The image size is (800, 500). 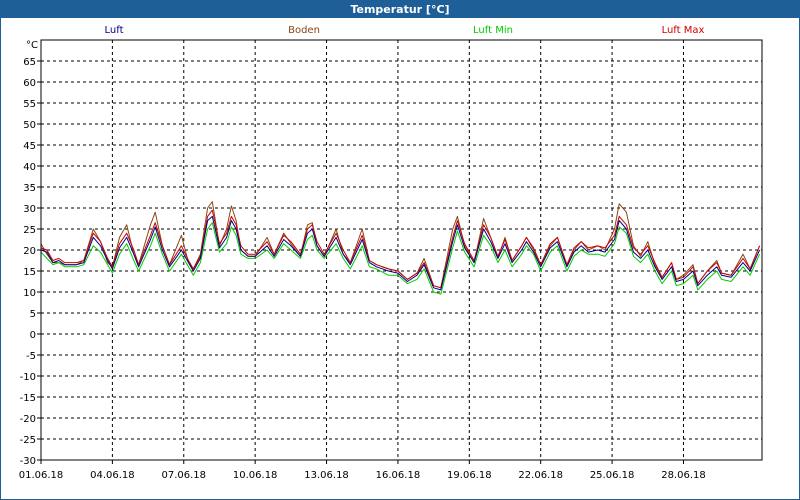 What do you see at coordinates (255, 475) in the screenshot?
I see `x-tick-label: 10.06.18` at bounding box center [255, 475].